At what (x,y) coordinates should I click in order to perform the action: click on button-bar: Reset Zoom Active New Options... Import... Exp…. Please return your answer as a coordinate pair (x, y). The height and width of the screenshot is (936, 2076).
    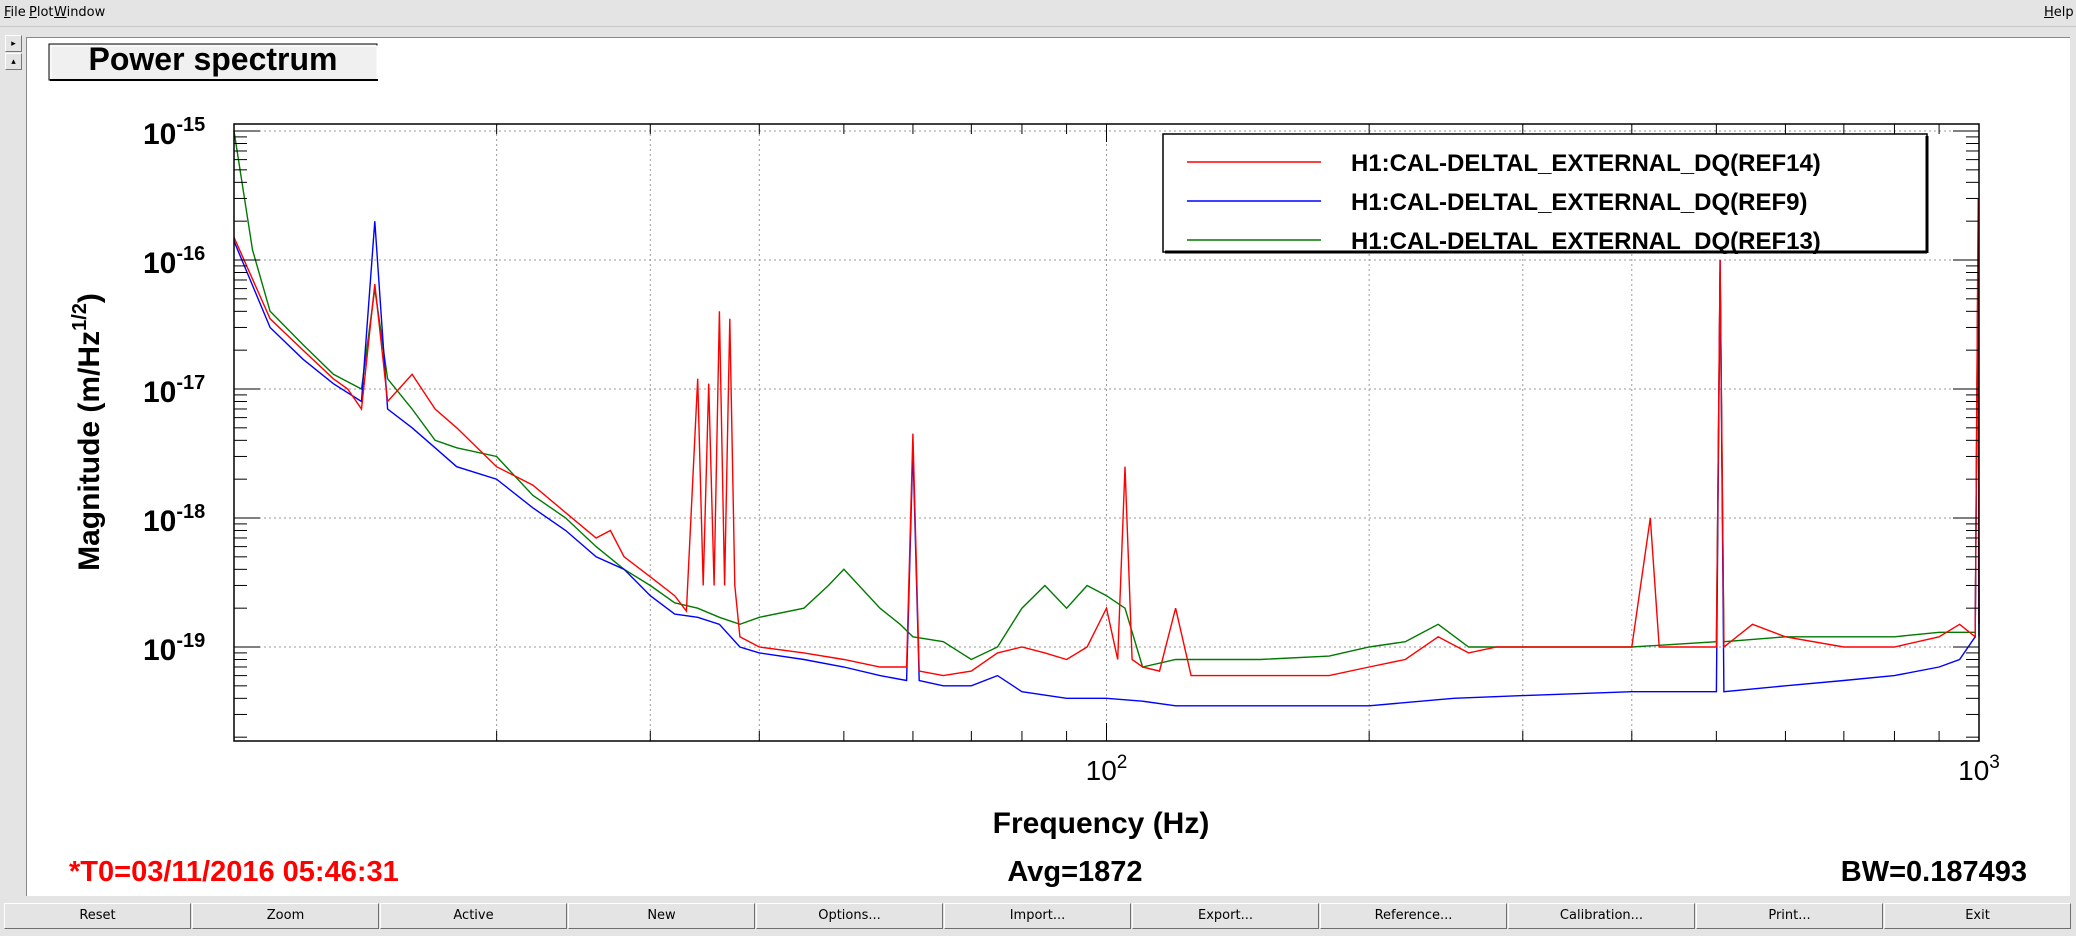
    Looking at the image, I should click on (1038, 916).